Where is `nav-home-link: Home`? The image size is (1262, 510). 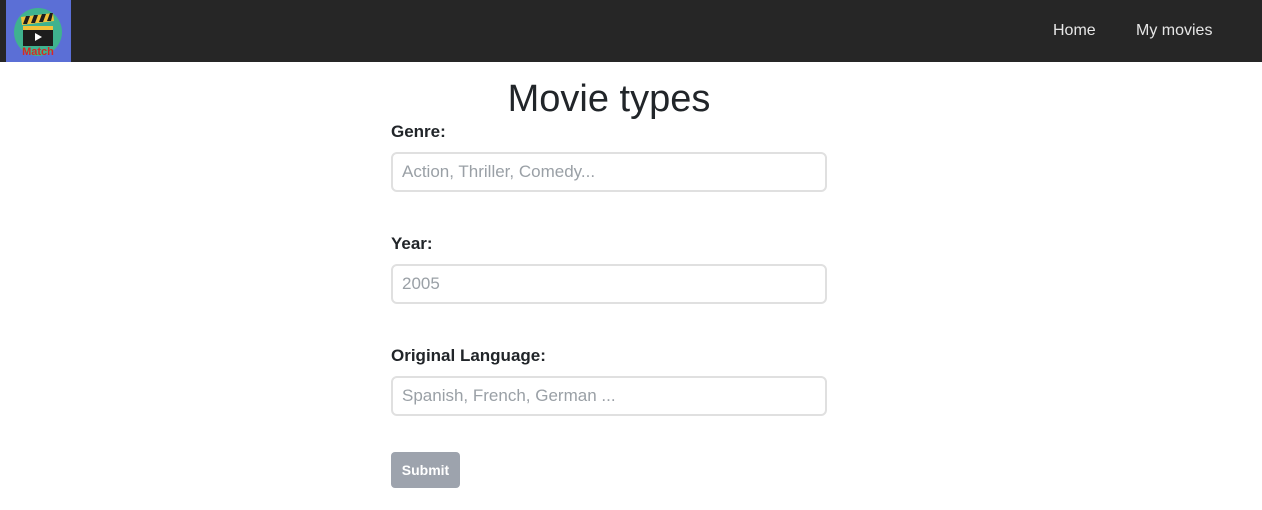 nav-home-link: Home is located at coordinates (1074, 31).